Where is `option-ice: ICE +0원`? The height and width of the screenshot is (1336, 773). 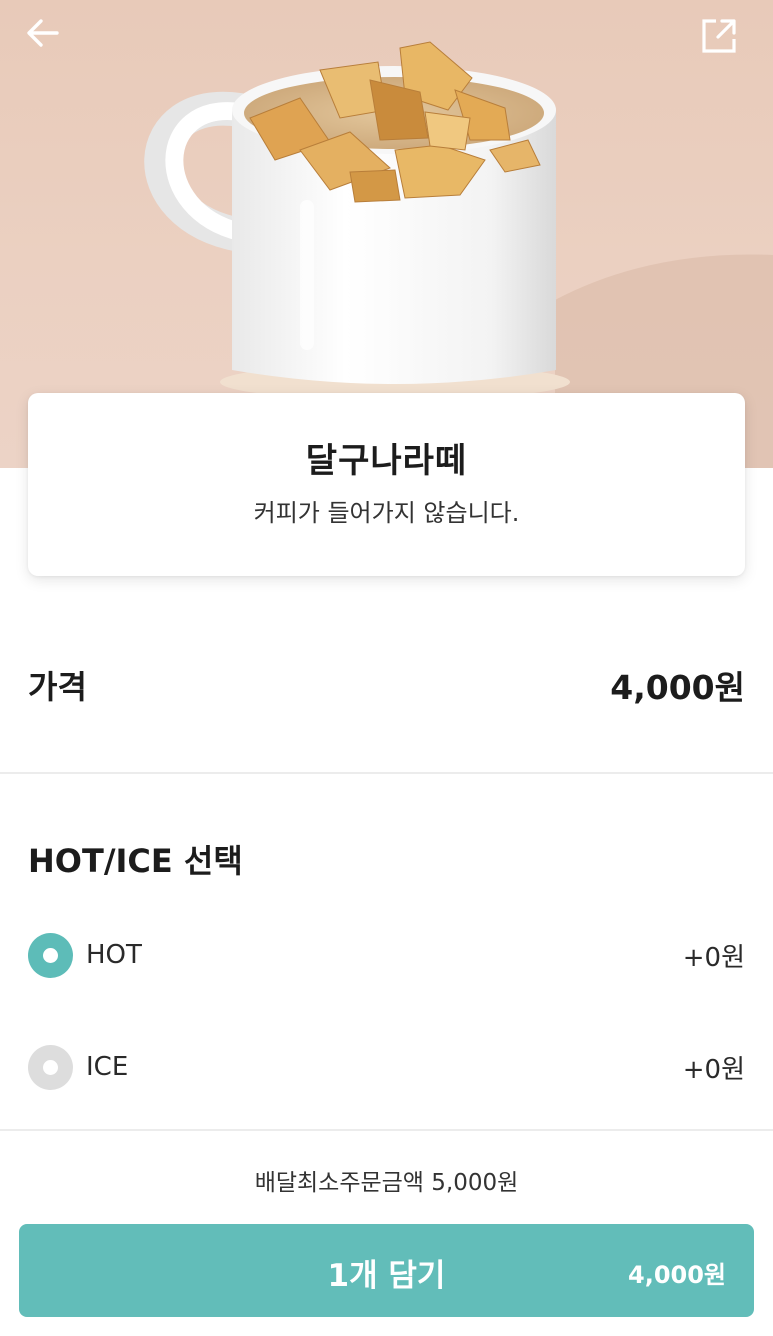 option-ice: ICE +0원 is located at coordinates (386, 1067).